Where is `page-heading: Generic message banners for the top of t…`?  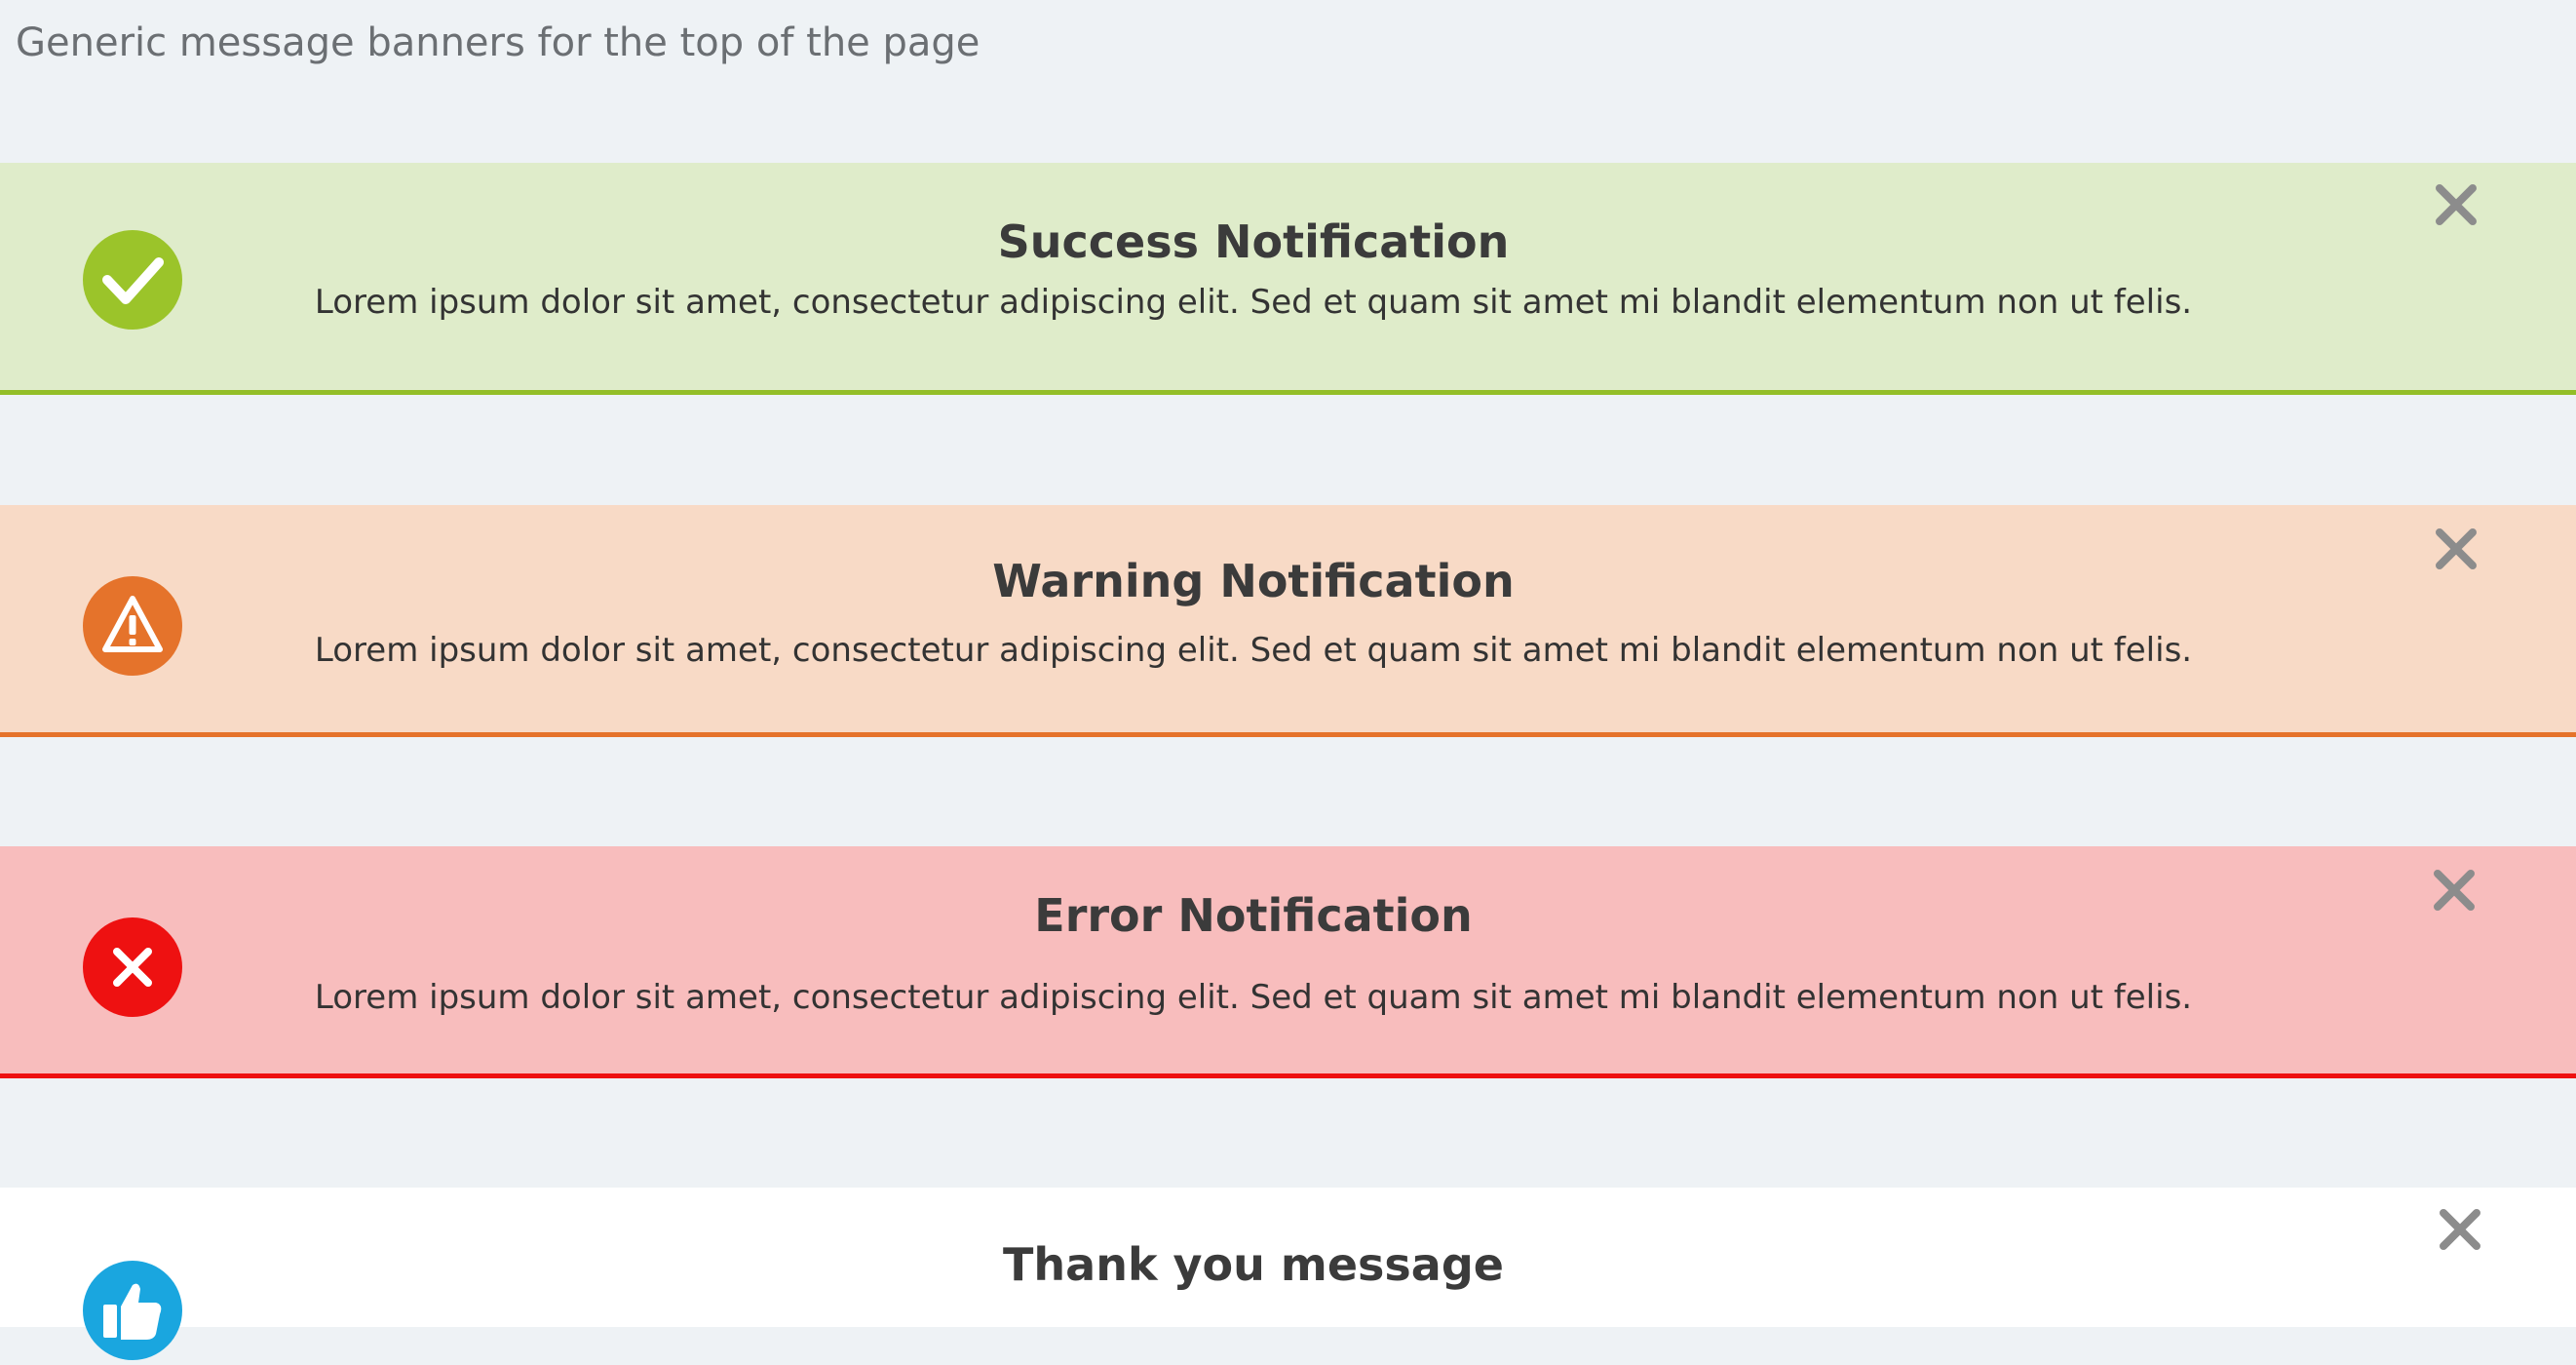 page-heading: Generic message banners for the top of t… is located at coordinates (498, 42).